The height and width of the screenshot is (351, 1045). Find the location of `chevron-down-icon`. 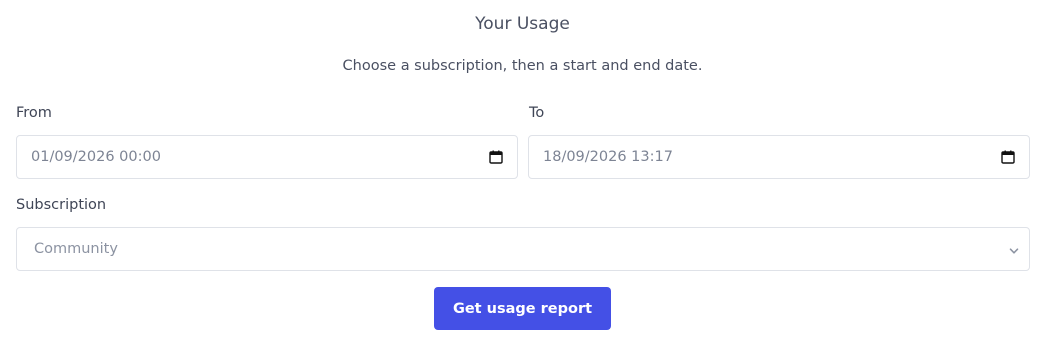

chevron-down-icon is located at coordinates (1014, 249).